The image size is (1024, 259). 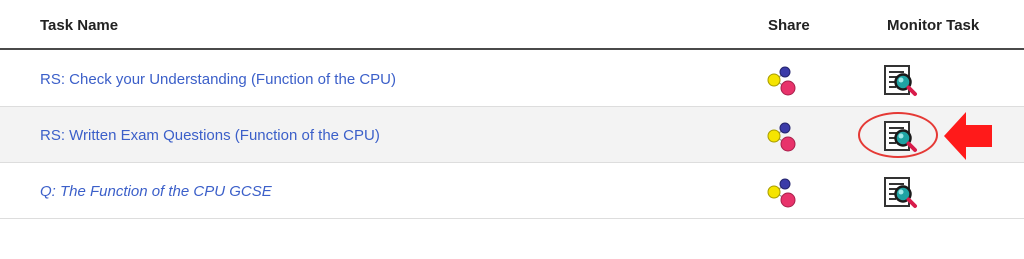 What do you see at coordinates (789, 25) in the screenshot?
I see `column-header-share: Share` at bounding box center [789, 25].